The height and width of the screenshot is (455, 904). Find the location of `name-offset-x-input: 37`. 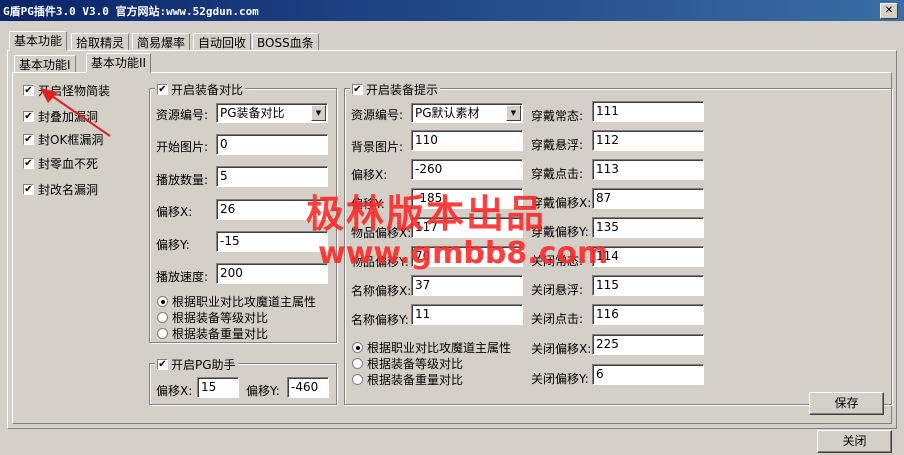

name-offset-x-input: 37 is located at coordinates (467, 285).